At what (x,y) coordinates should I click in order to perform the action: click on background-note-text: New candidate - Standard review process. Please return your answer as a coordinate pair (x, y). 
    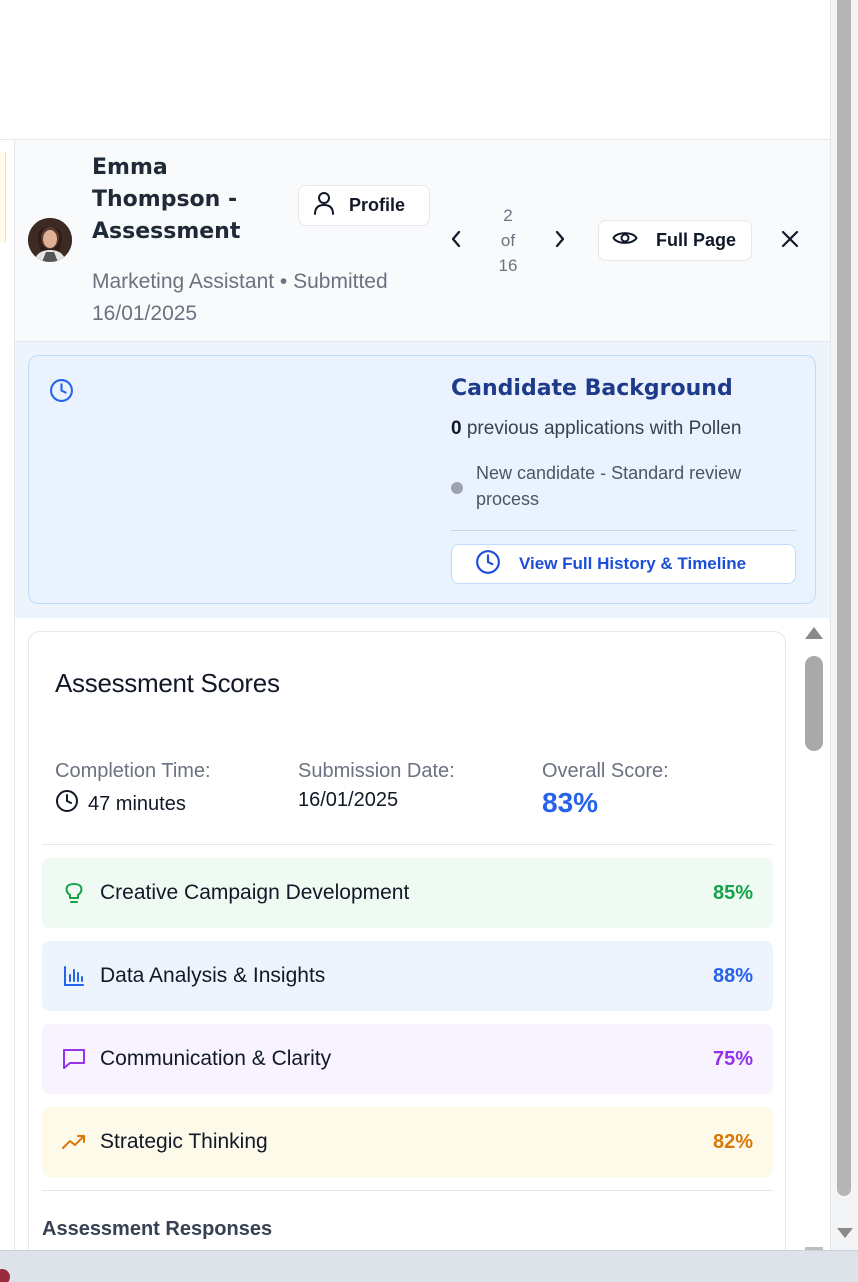
    Looking at the image, I should click on (609, 486).